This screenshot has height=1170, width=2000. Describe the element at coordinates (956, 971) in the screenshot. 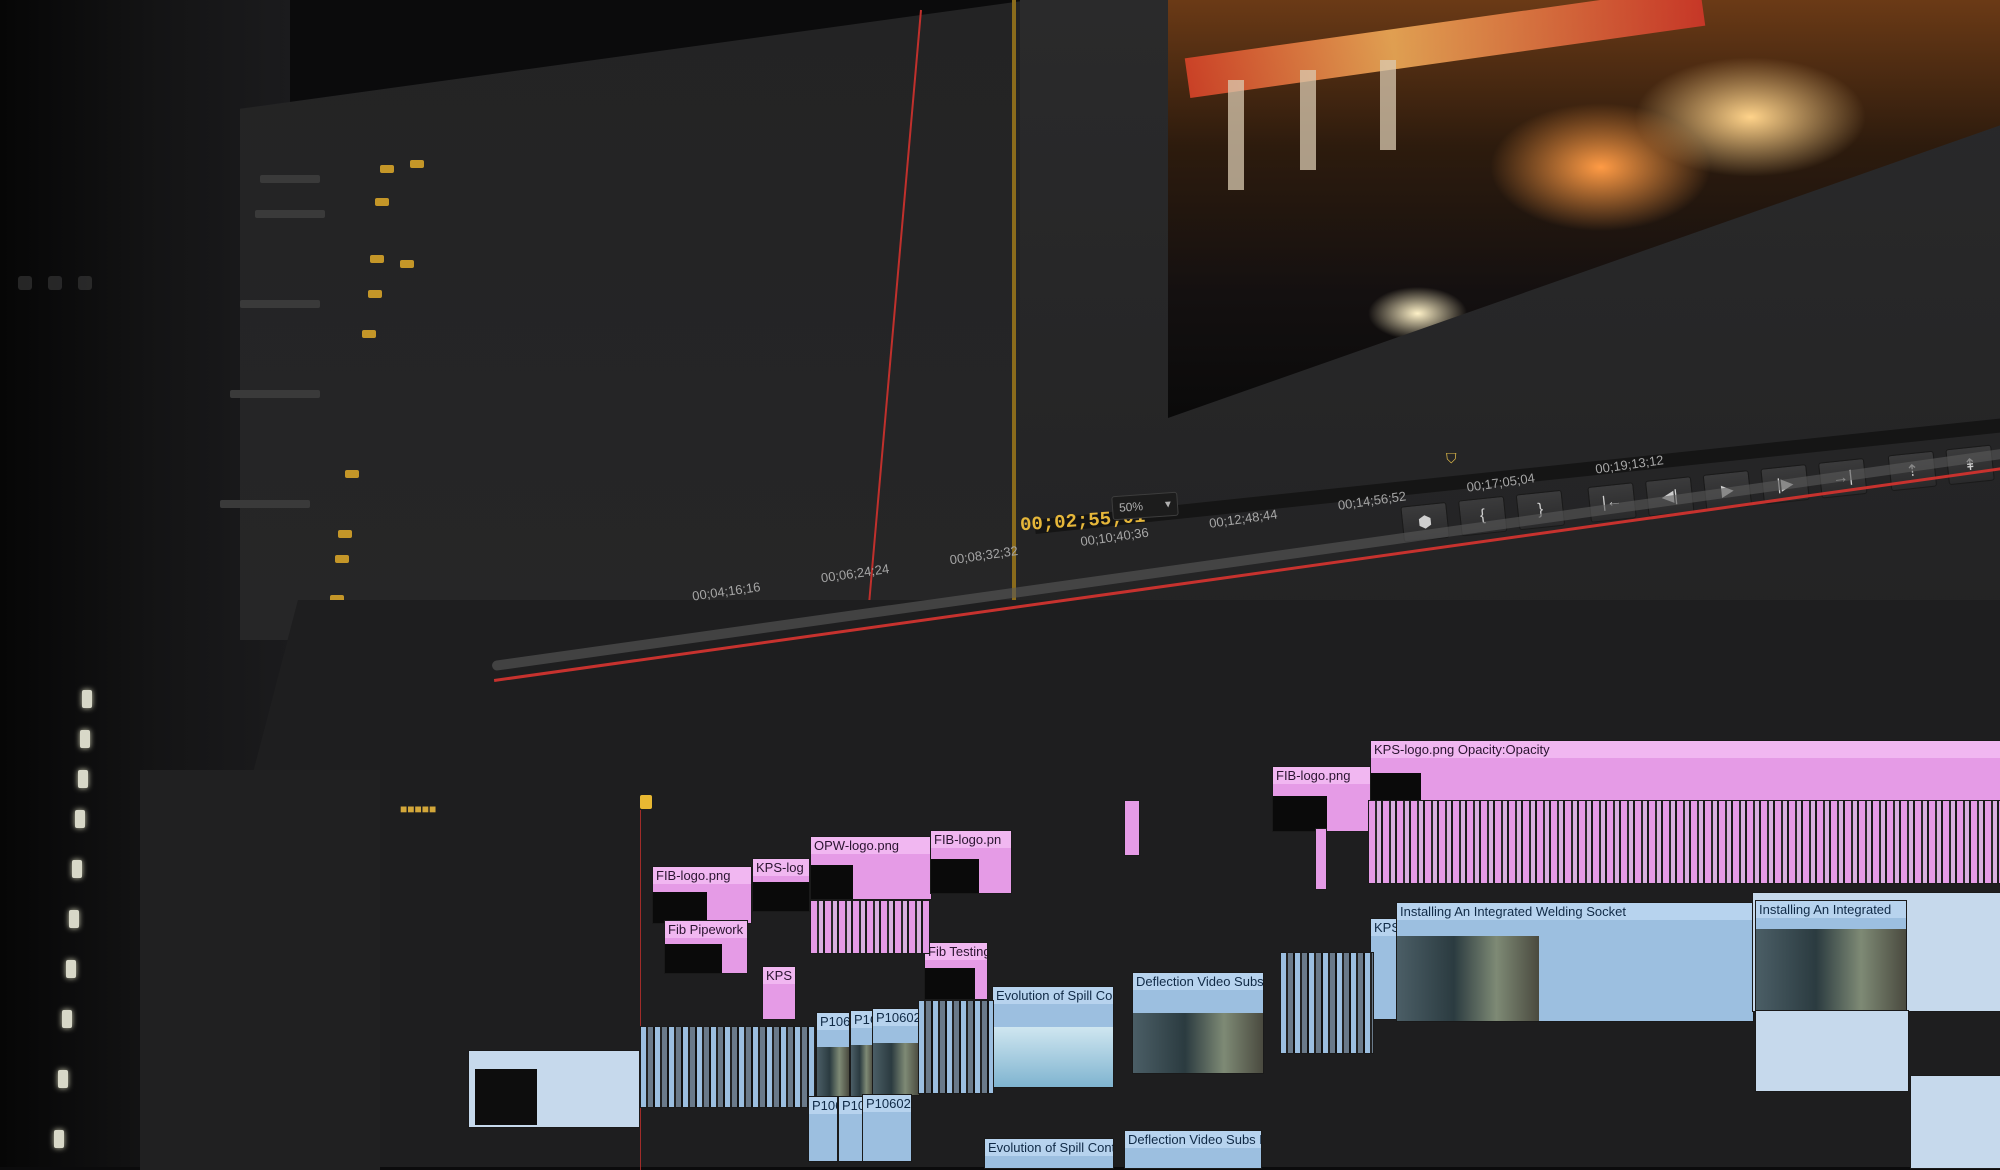

I see `timeline-clip: Fib Testing.` at that location.